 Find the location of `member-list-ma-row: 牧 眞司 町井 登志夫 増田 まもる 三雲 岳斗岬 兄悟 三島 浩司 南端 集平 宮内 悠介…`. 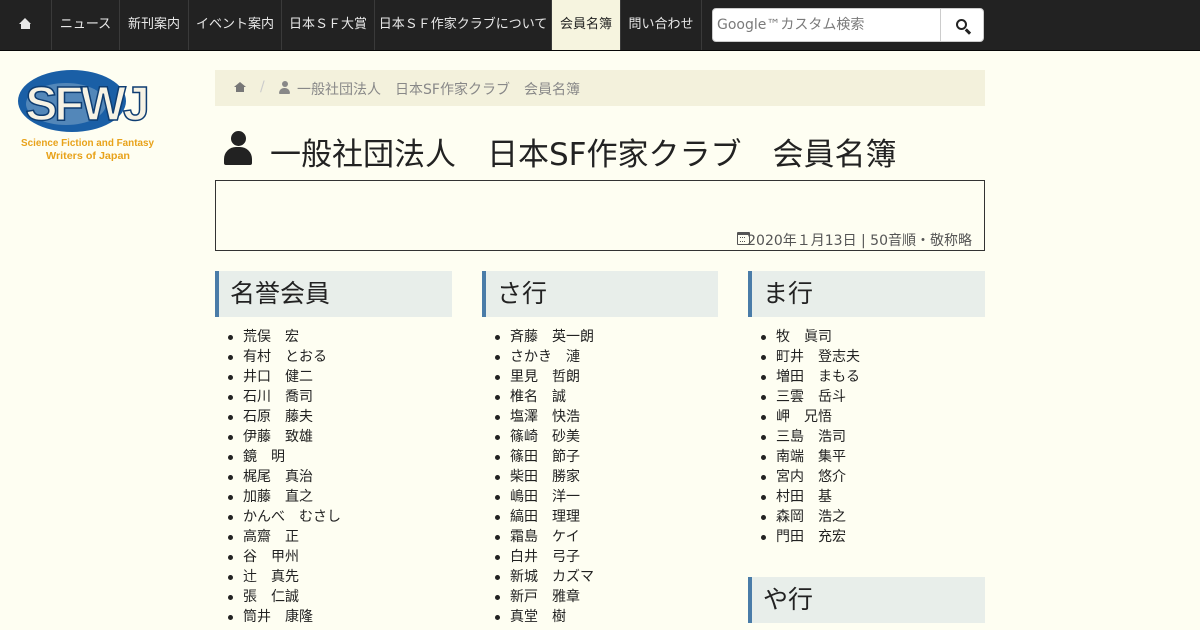

member-list-ma-row: 牧 眞司 町井 登志夫 増田 まもる 三雲 岳斗岬 兄悟 三島 浩司 南端 集平 宮内 悠介… is located at coordinates (866, 437).